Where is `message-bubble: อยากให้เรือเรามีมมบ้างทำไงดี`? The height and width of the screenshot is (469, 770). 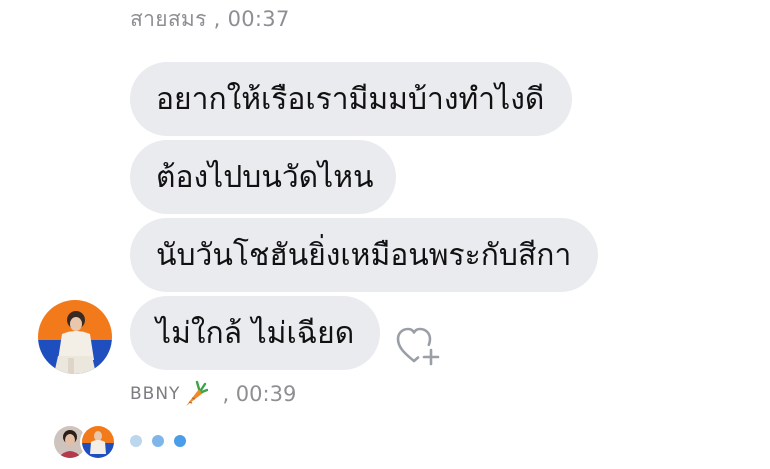 message-bubble: อยากให้เรือเรามีมมบ้างทำไงดี is located at coordinates (351, 99).